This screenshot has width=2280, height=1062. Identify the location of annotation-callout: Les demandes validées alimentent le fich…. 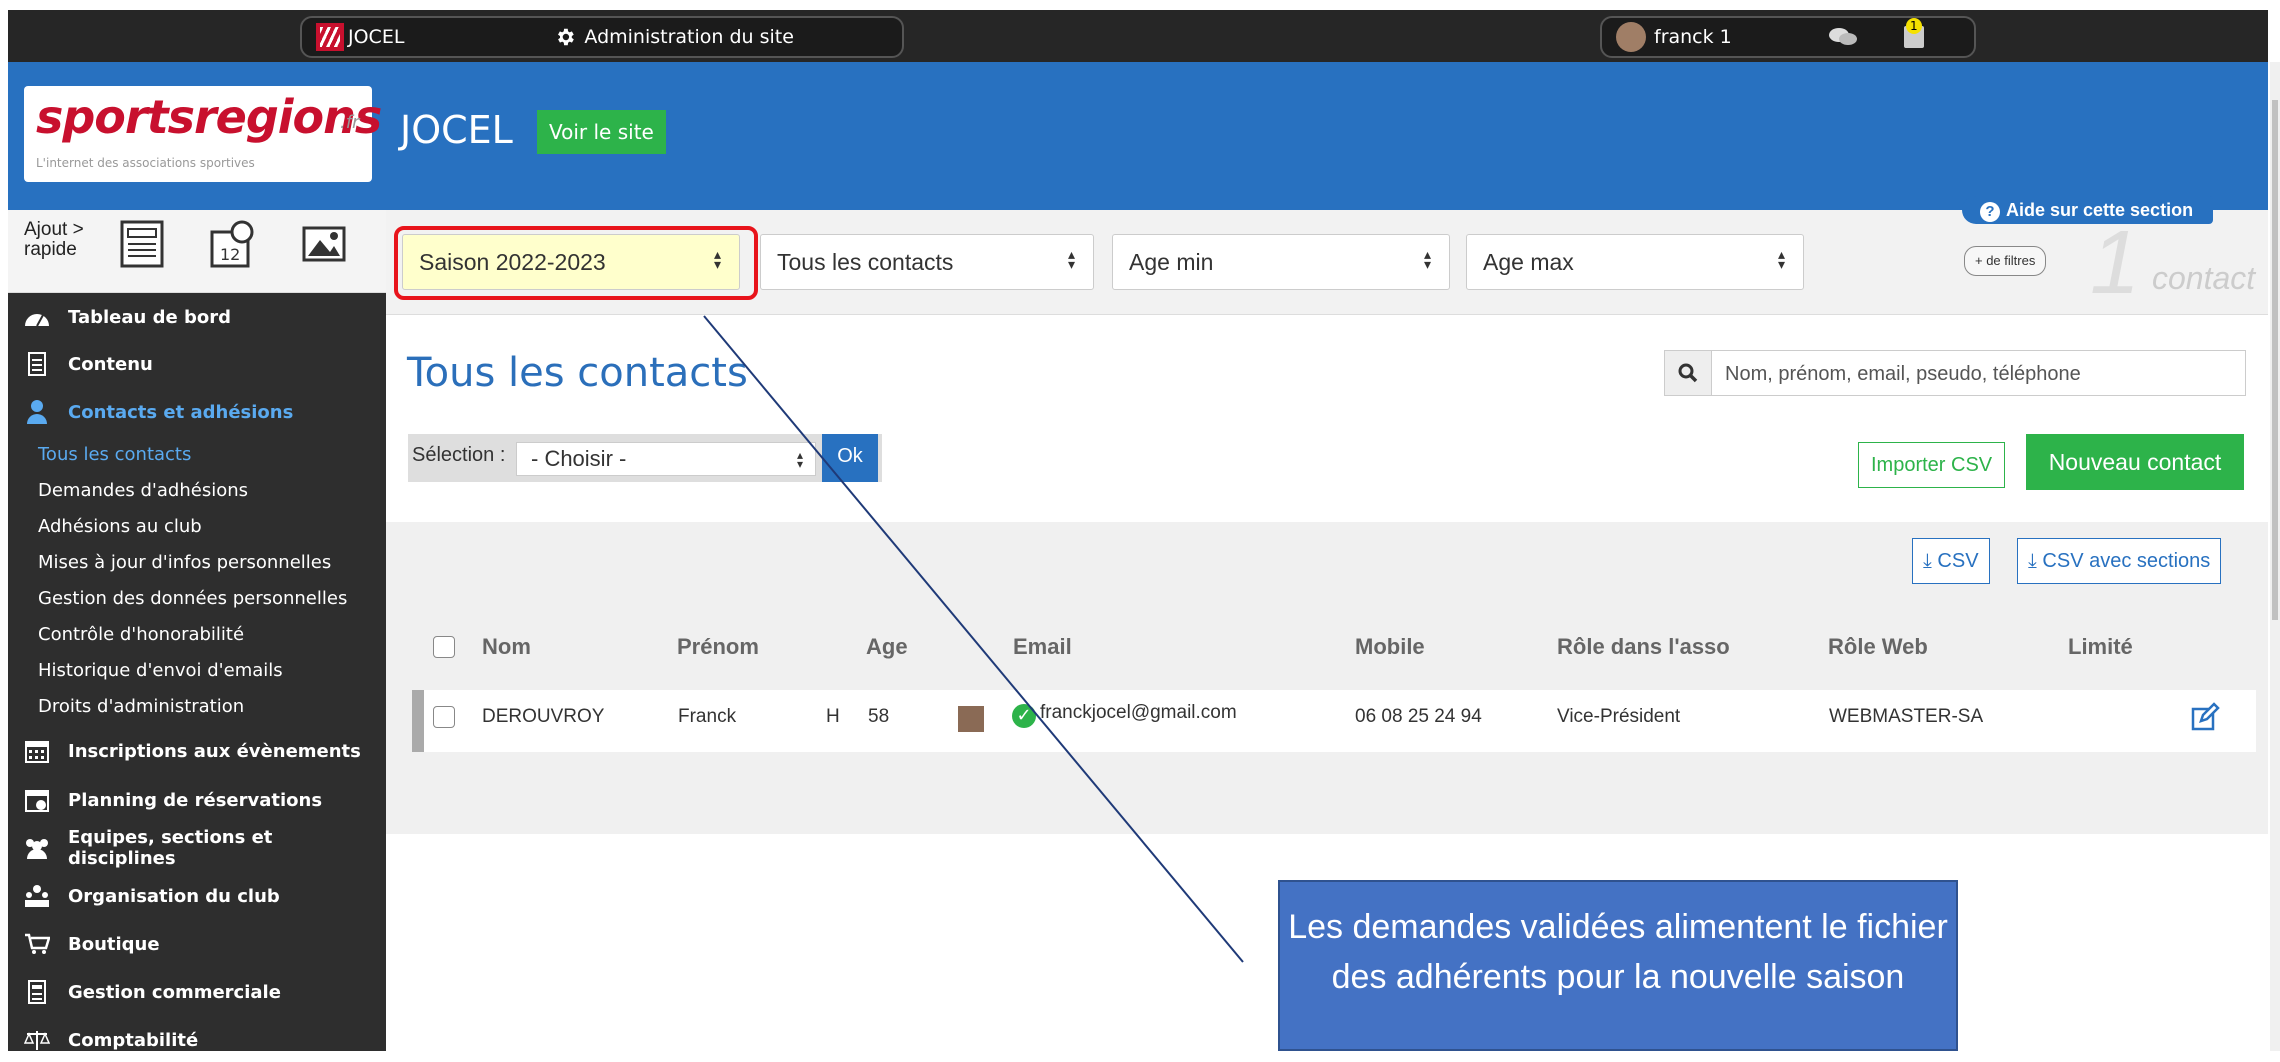
(1618, 965).